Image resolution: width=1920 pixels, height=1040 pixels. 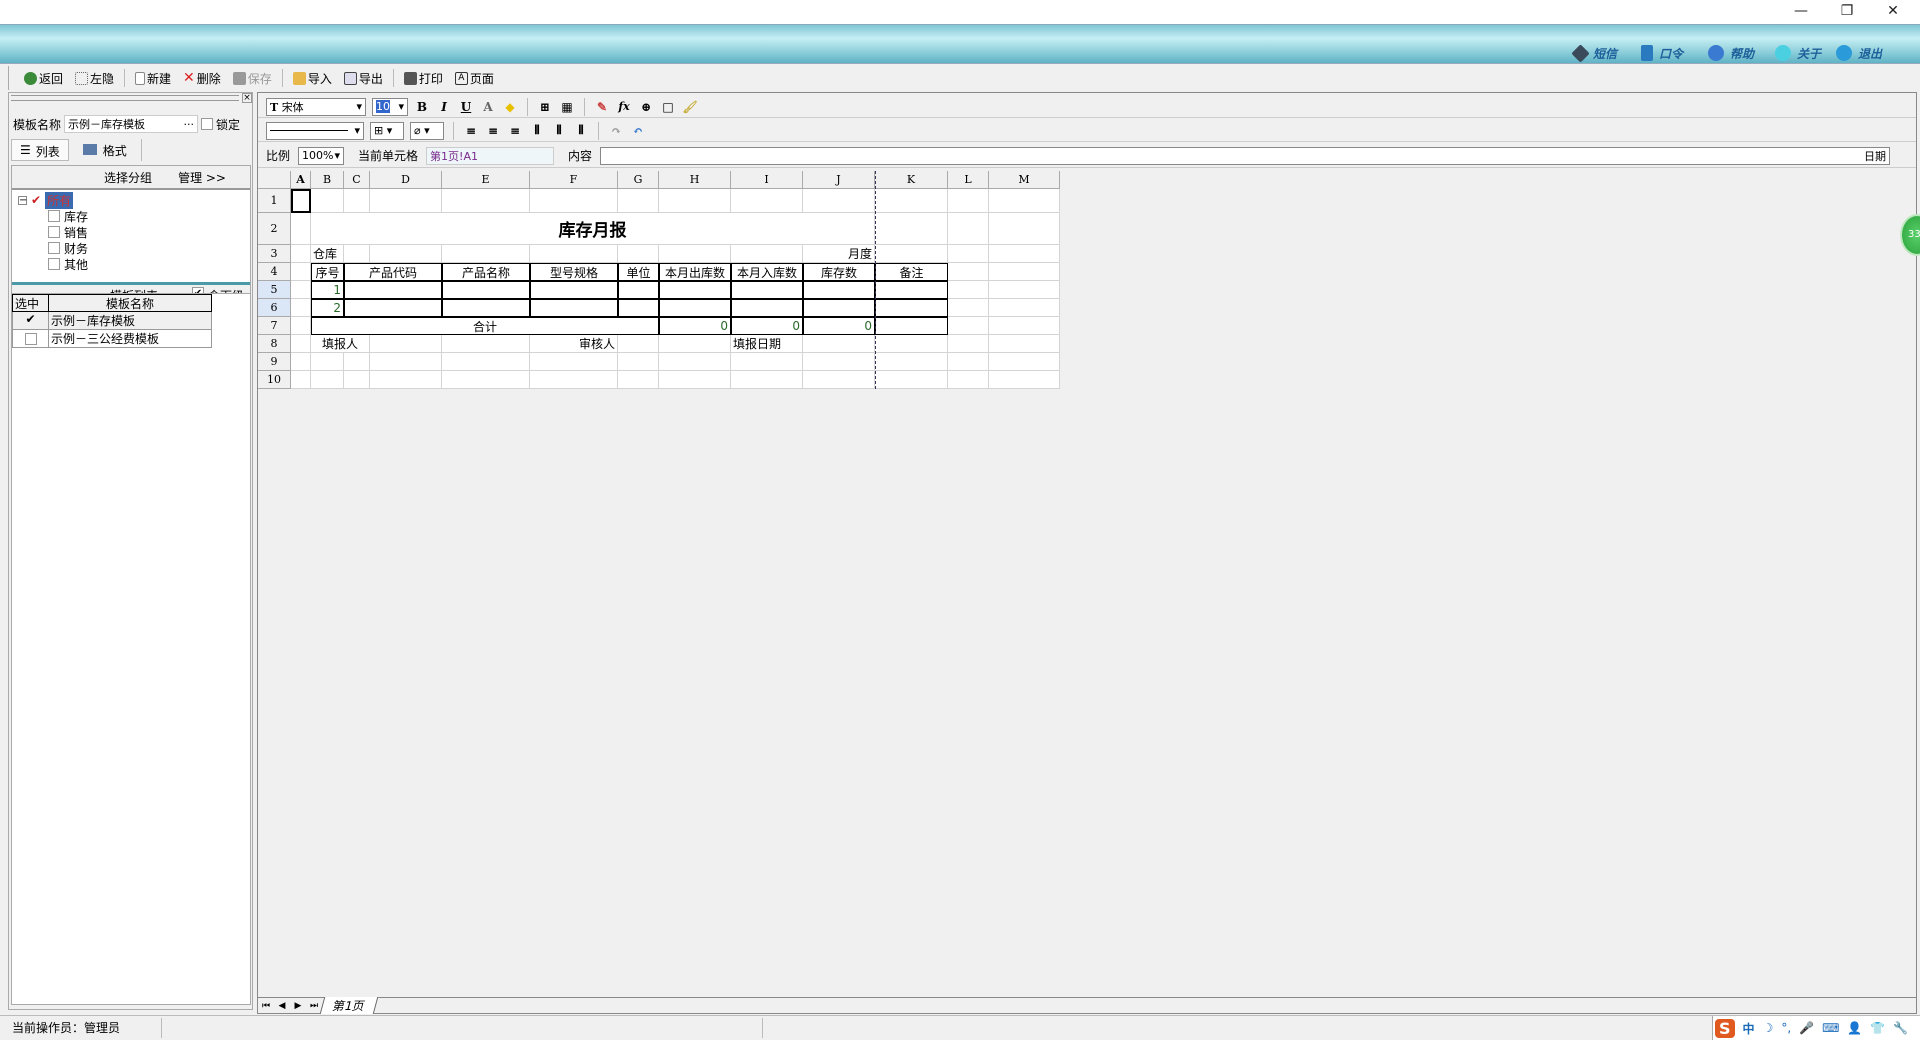 What do you see at coordinates (266, 1006) in the screenshot?
I see `first-sheet-icon: ⏮` at bounding box center [266, 1006].